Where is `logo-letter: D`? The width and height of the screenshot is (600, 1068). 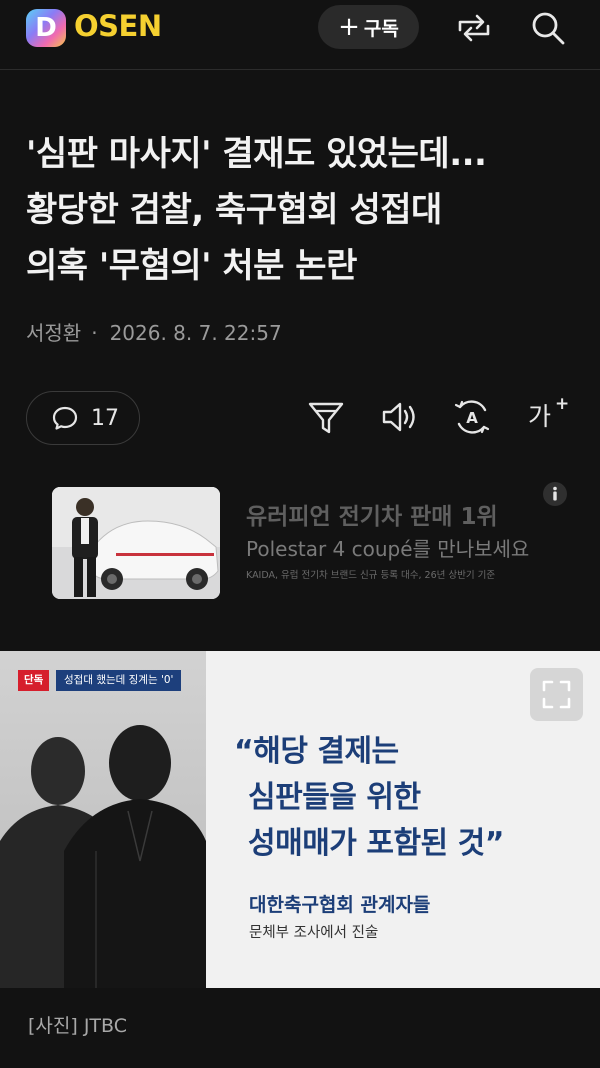
logo-letter: D is located at coordinates (46, 28).